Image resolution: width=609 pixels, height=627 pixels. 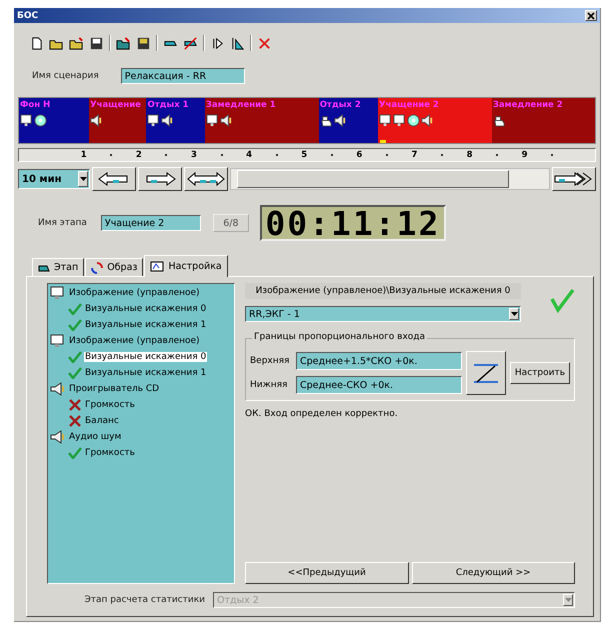 What do you see at coordinates (237, 43) in the screenshot?
I see `step-icon` at bounding box center [237, 43].